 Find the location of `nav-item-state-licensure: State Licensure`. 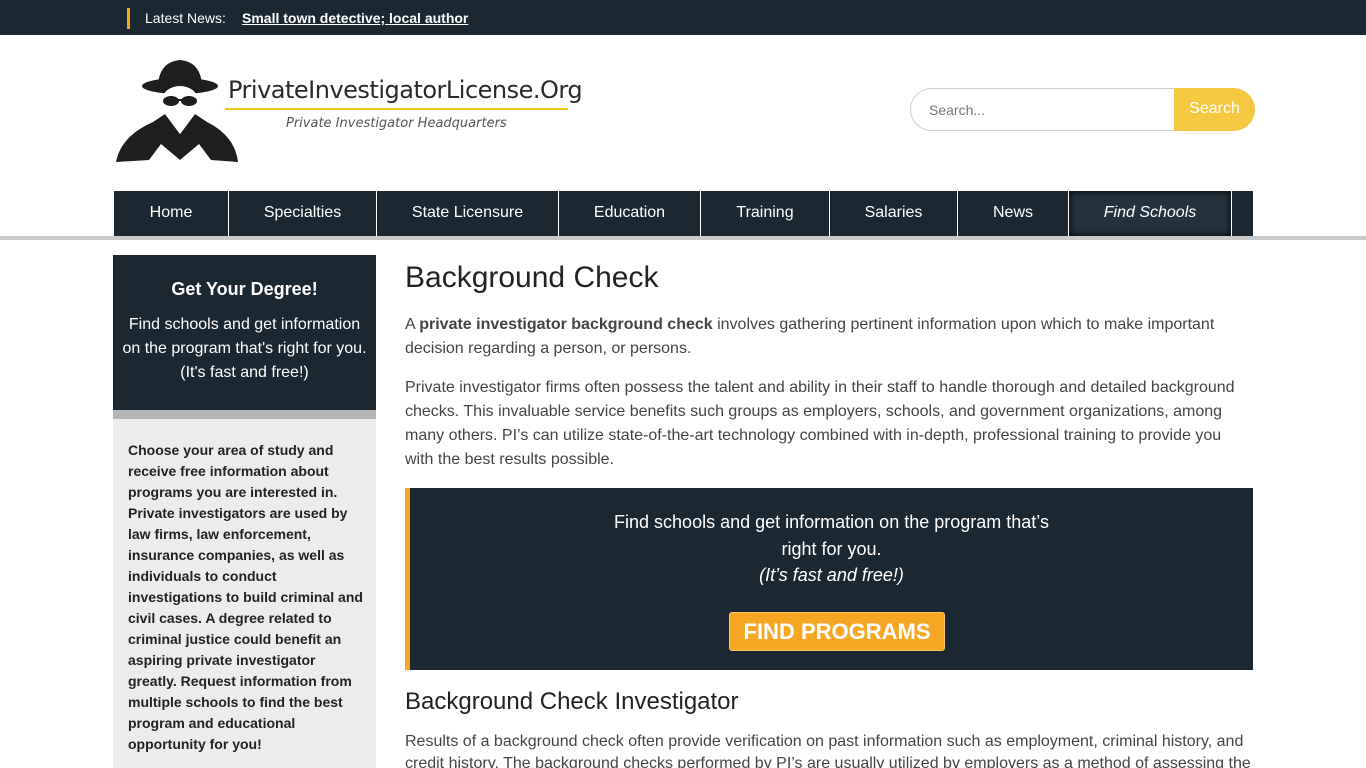

nav-item-state-licensure: State Licensure is located at coordinates (467, 213).